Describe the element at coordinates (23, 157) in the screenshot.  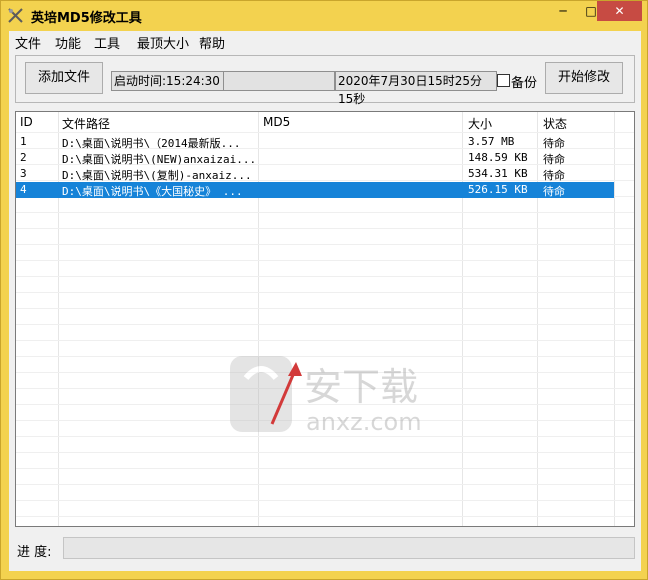
I see `cell-id: 2` at that location.